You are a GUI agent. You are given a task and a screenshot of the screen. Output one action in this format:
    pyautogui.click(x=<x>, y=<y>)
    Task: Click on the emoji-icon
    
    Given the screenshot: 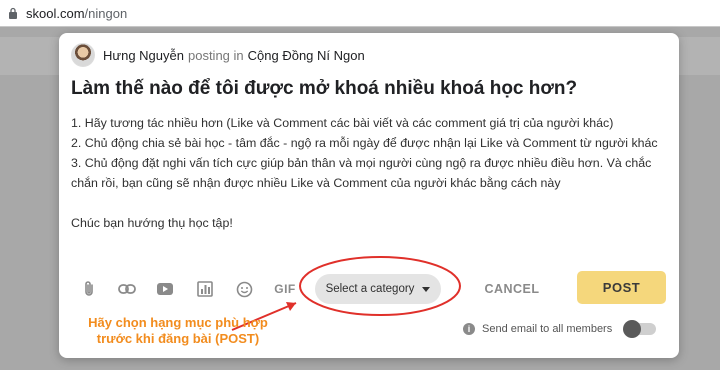 What is the action you would take?
    pyautogui.click(x=244, y=289)
    